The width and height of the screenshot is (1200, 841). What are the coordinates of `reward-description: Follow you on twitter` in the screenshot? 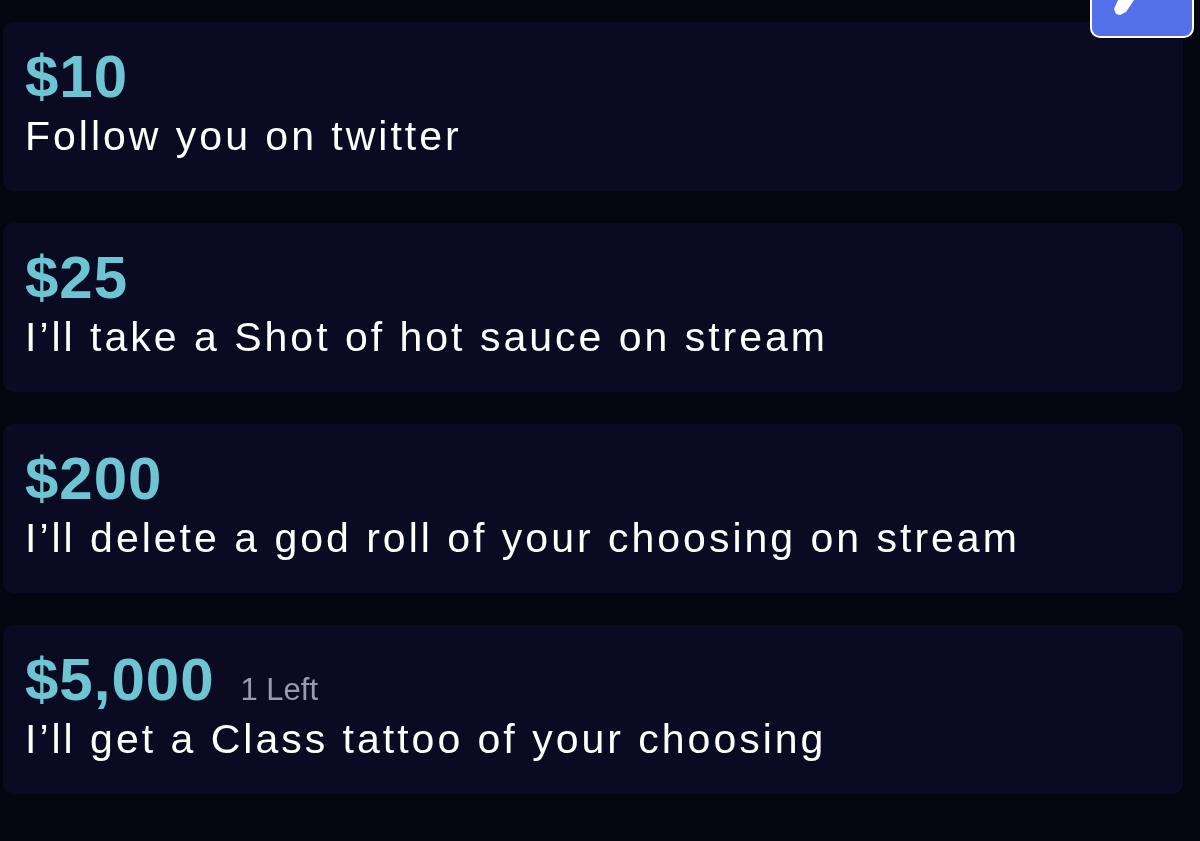 It's located at (244, 136).